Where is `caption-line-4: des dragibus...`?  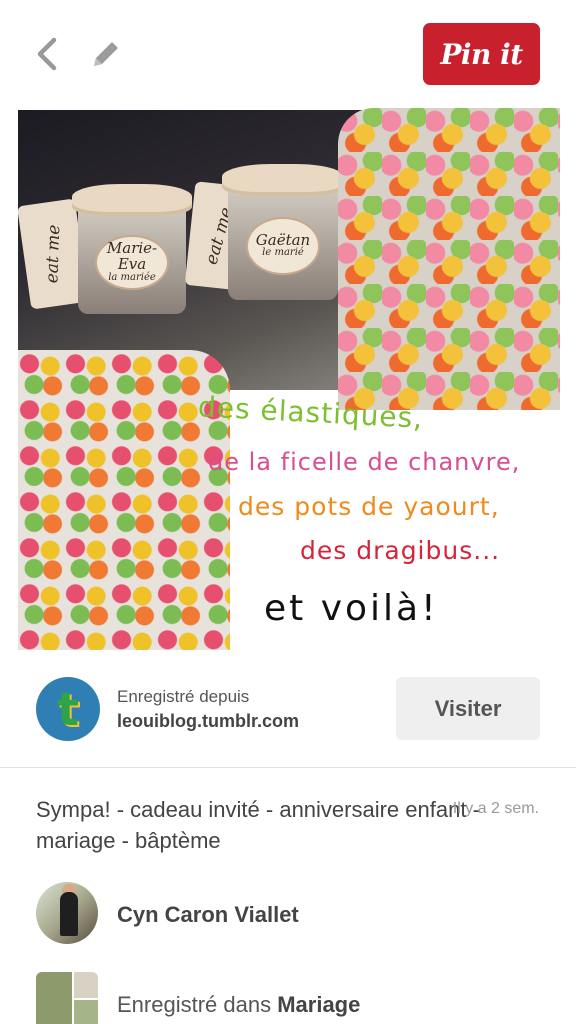 caption-line-4: des dragibus... is located at coordinates (400, 550).